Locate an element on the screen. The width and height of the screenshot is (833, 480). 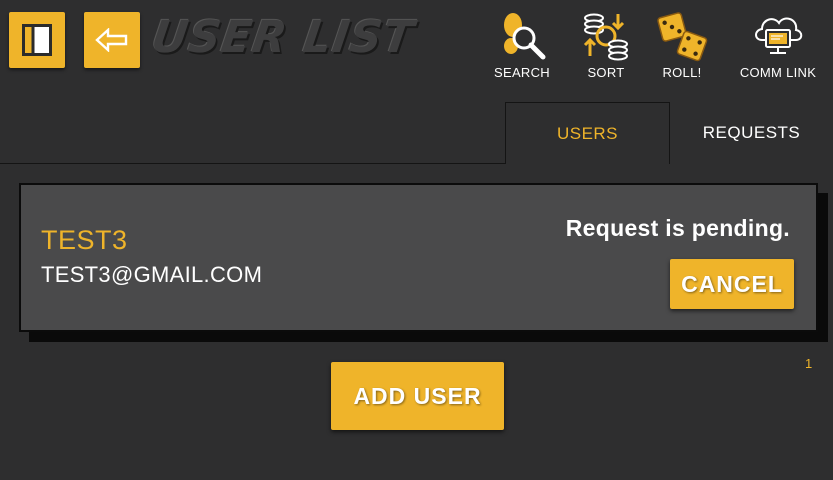
panel-icon is located at coordinates (37, 40).